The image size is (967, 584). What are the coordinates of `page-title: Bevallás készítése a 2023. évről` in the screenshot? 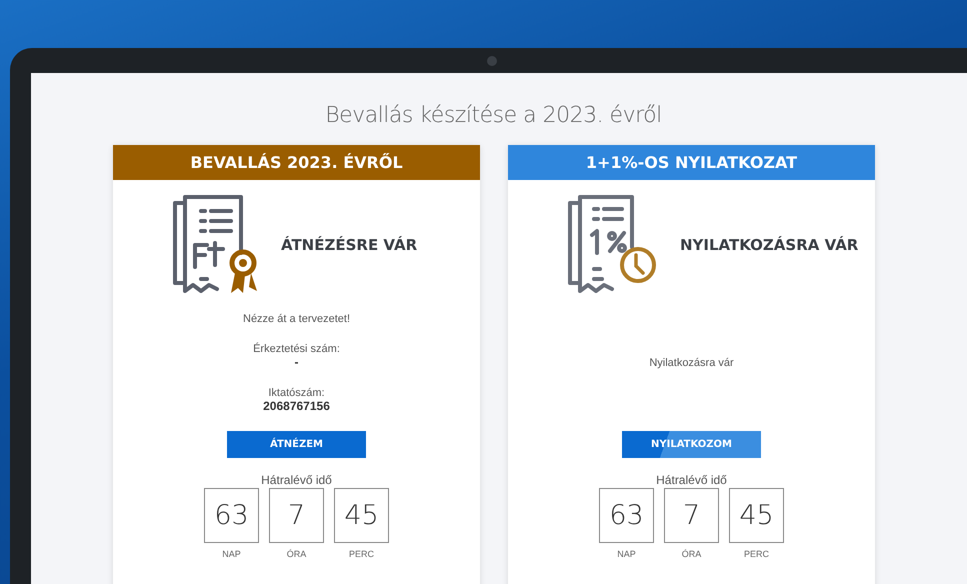 It's located at (493, 116).